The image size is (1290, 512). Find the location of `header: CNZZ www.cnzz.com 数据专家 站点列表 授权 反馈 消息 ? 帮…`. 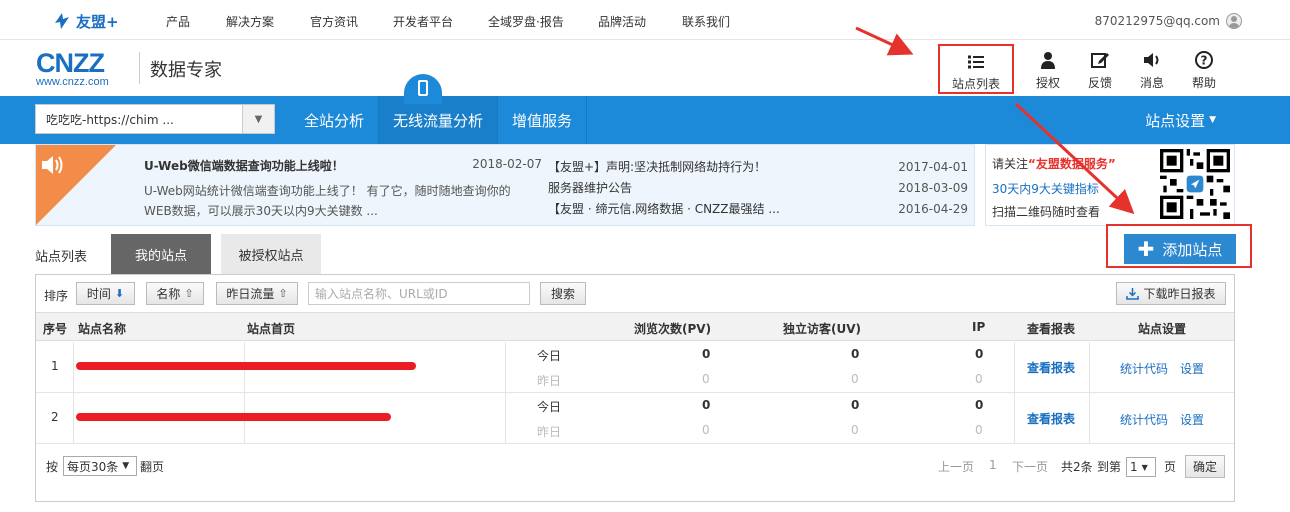

header: CNZZ www.cnzz.com 数据专家 站点列表 授权 反馈 消息 ? 帮… is located at coordinates (645, 68).